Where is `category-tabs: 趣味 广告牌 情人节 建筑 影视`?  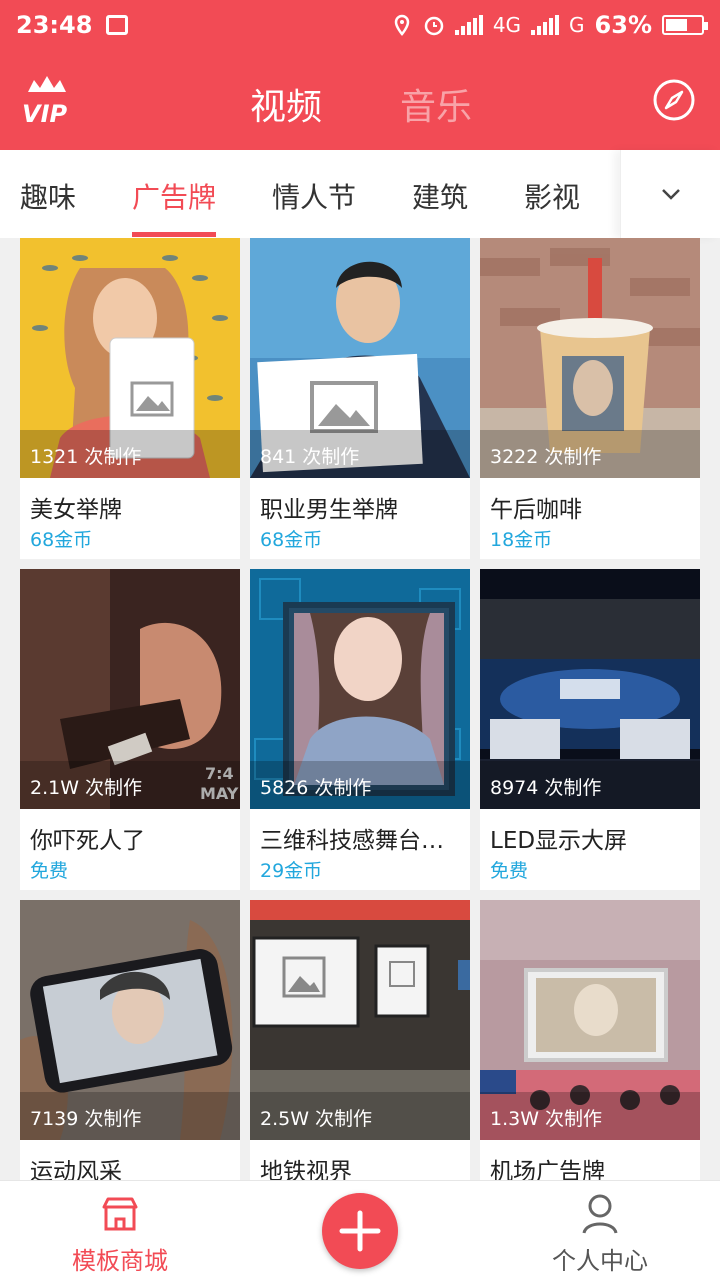
category-tabs: 趣味 广告牌 情人节 建筑 影视 is located at coordinates (360, 194).